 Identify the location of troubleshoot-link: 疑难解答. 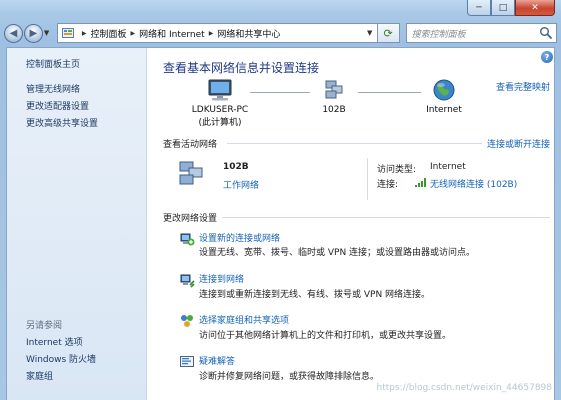
(217, 360).